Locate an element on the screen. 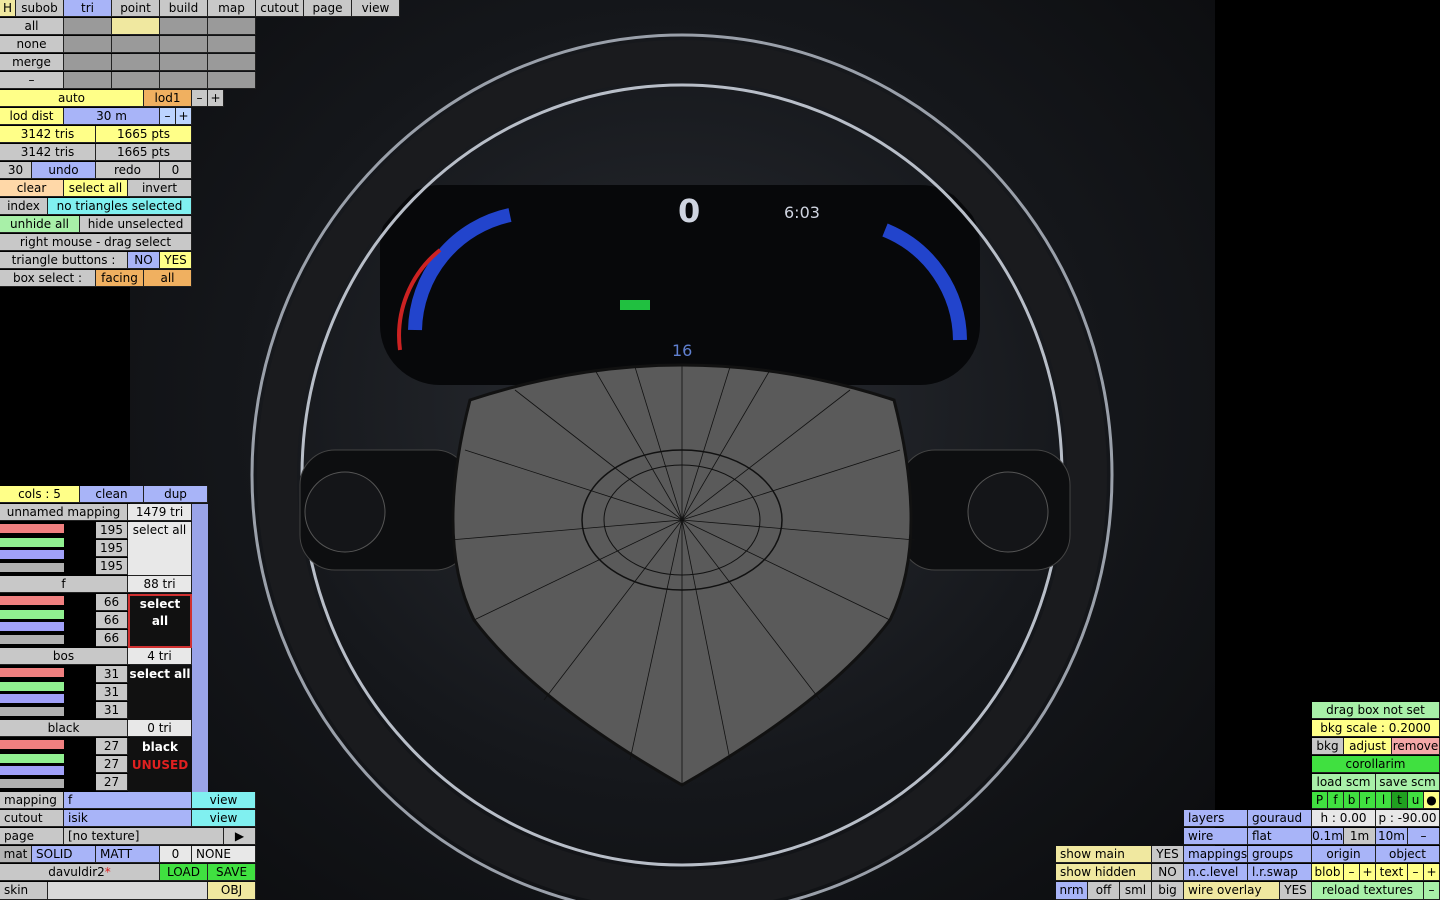 Image resolution: width=1440 pixels, height=900 pixels. normals-big-button: big is located at coordinates (1168, 891).